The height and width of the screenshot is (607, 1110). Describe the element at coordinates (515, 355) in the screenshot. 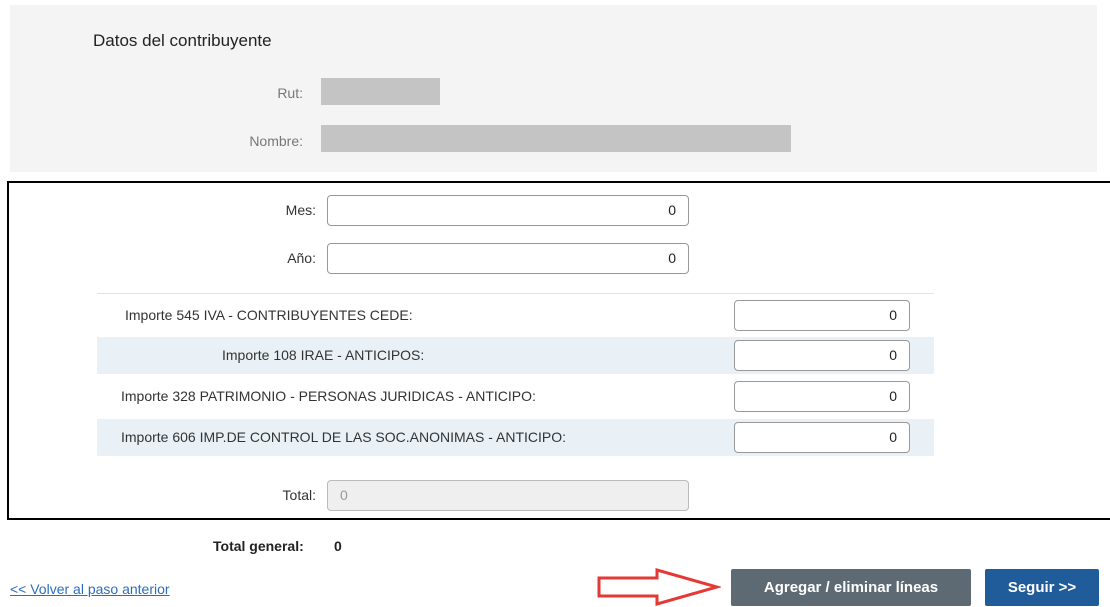

I see `table-row: Importe 108 IRAE - ANTICIPOS: 0` at that location.